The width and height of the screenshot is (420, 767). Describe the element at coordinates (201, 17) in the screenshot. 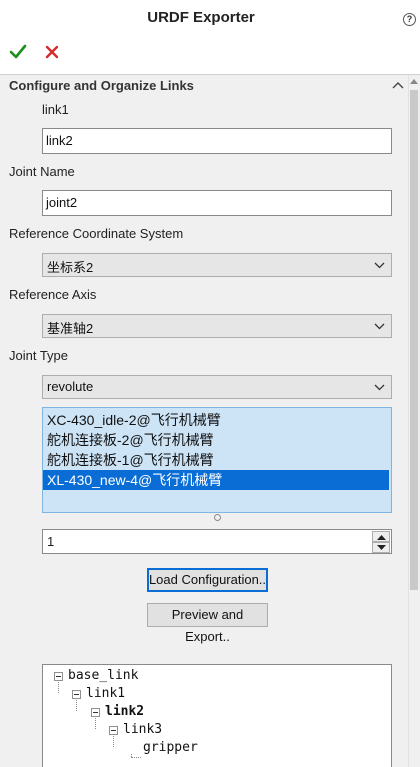

I see `window-title: URDF Exporter` at that location.